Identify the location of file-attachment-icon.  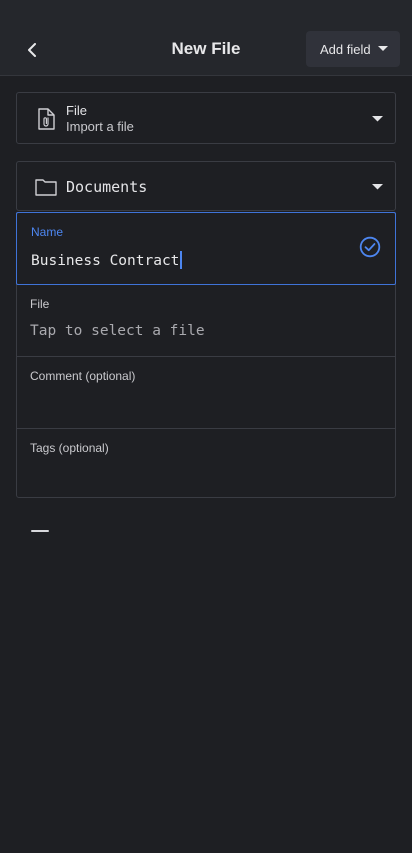
(46, 119).